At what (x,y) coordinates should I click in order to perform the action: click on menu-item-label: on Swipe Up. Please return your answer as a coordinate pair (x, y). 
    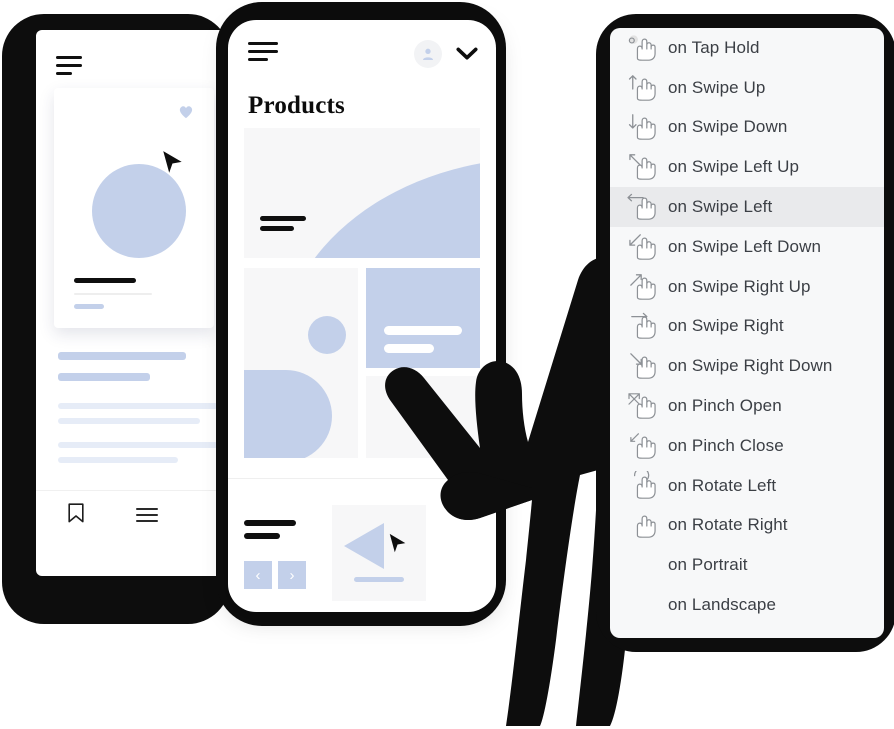
    Looking at the image, I should click on (717, 87).